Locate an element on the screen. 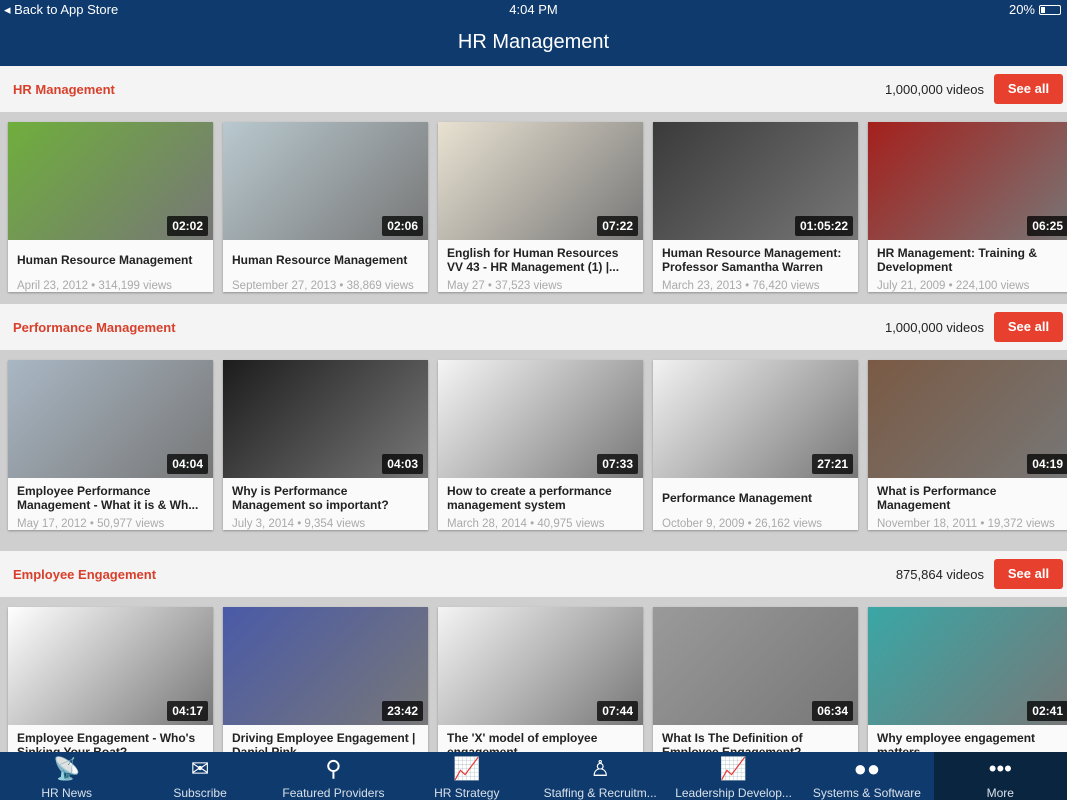 The width and height of the screenshot is (1067, 800). video-meta: September 27, 2013 • 38,869 views is located at coordinates (323, 286).